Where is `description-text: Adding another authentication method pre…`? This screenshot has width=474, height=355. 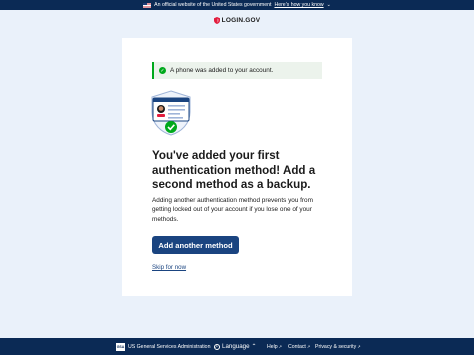 description-text: Adding another authentication method pre… is located at coordinates (232, 210).